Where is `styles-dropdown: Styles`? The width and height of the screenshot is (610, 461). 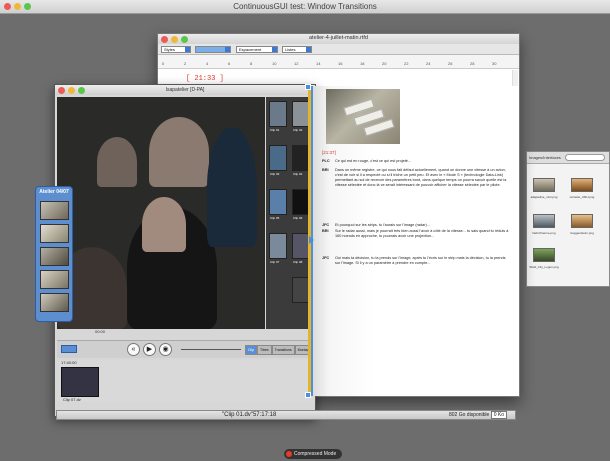 styles-dropdown: Styles is located at coordinates (176, 49).